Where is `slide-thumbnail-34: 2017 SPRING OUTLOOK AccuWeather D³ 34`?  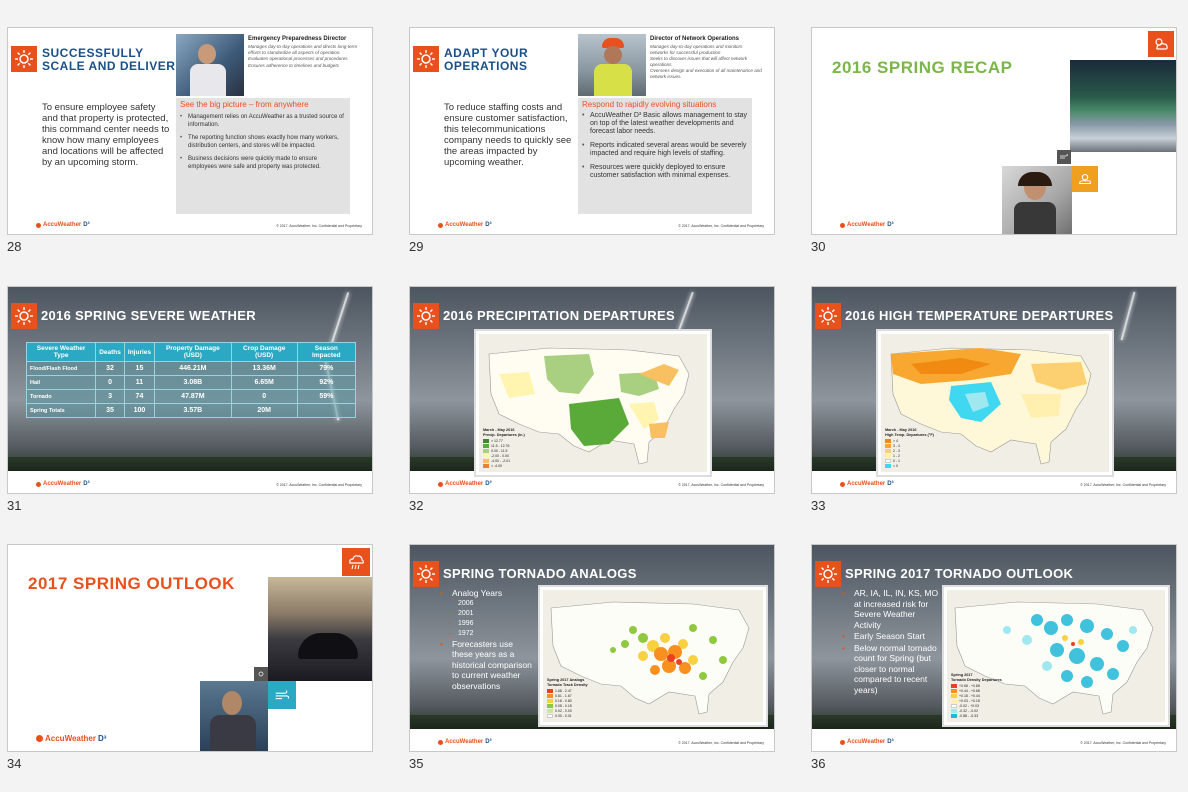
slide-thumbnail-34: 2017 SPRING OUTLOOK AccuWeather D³ 34 is located at coordinates (190, 661).